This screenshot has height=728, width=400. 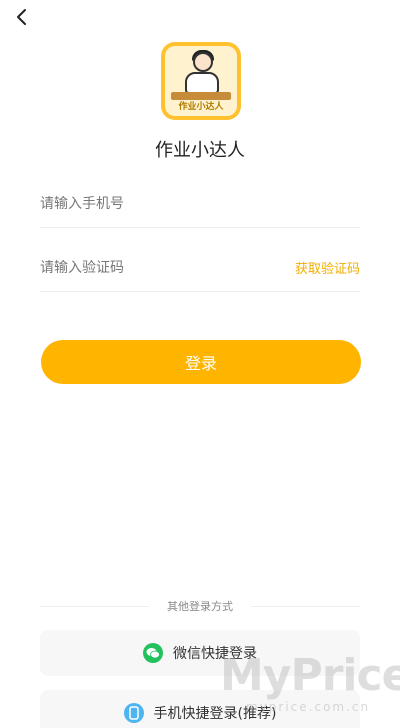 I want to click on phone-field-row, so click(x=200, y=204).